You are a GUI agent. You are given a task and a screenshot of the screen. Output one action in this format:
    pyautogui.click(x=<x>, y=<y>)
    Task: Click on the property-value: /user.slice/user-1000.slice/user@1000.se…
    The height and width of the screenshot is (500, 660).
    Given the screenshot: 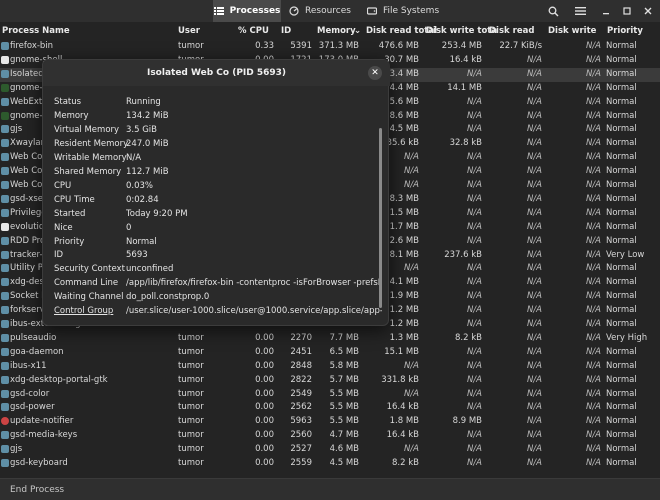 What is the action you would take?
    pyautogui.click(x=254, y=311)
    